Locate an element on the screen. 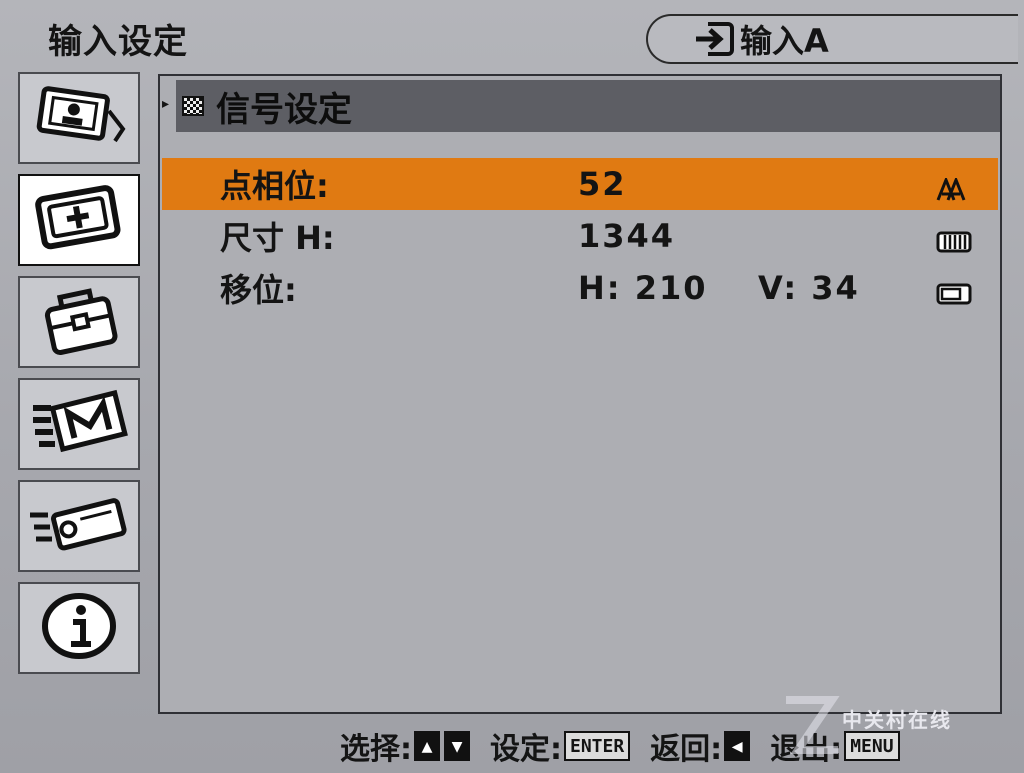 Image resolution: width=1024 pixels, height=773 pixels. down-arrow-key-icon: ▼ is located at coordinates (457, 746).